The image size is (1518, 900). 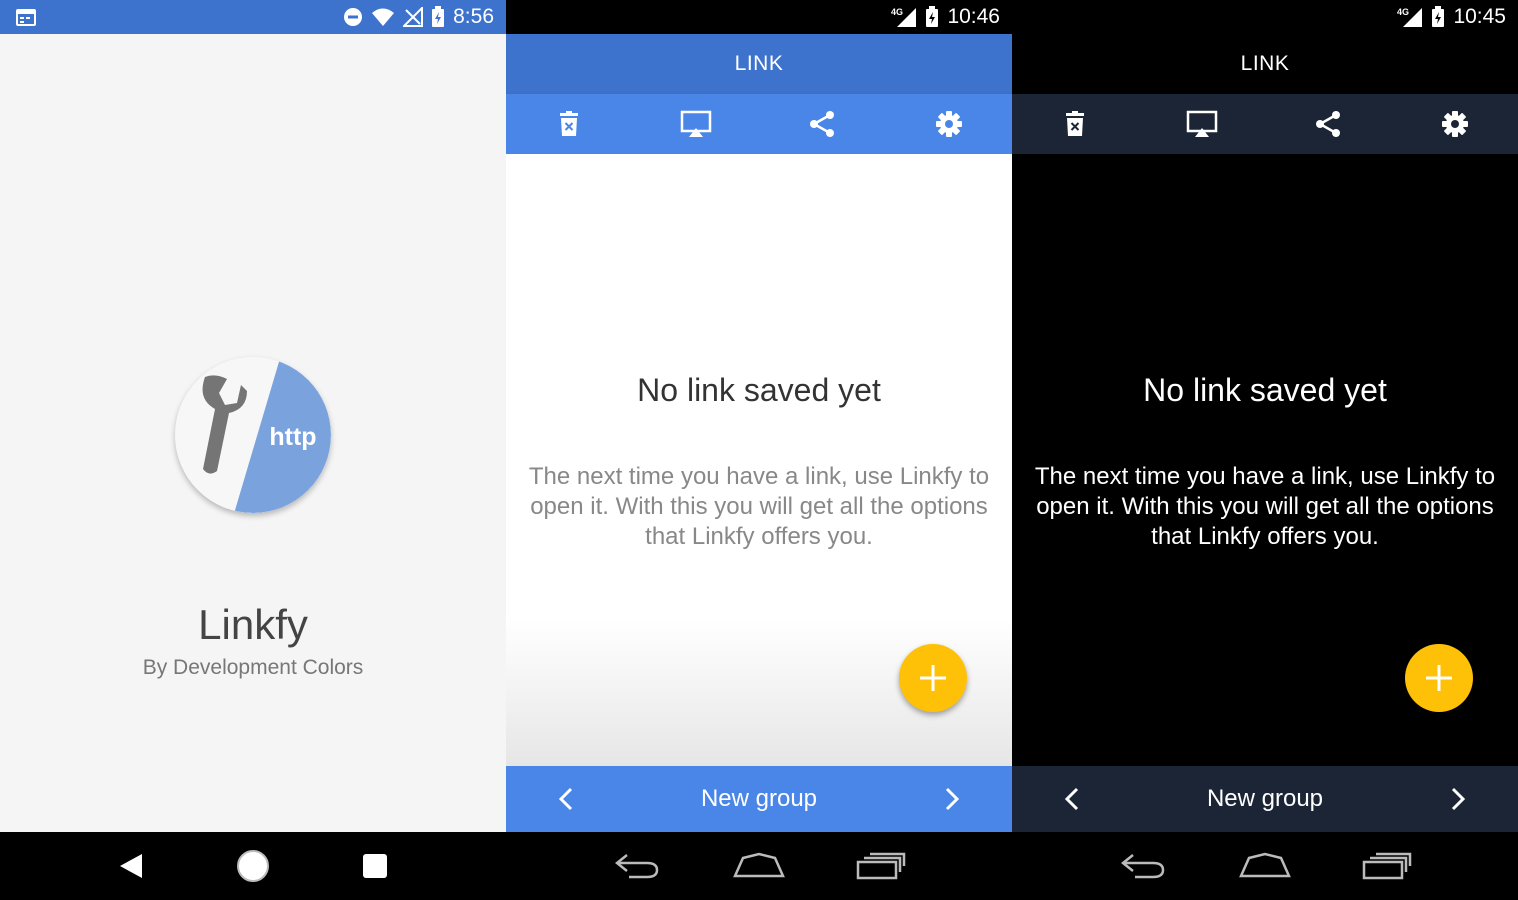 What do you see at coordinates (973, 16) in the screenshot?
I see `status-time: 10:46` at bounding box center [973, 16].